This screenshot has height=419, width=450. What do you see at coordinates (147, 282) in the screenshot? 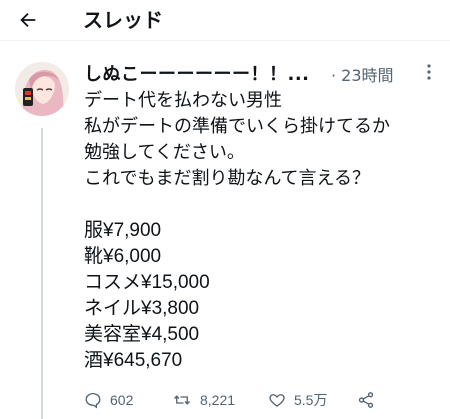
I see `expense-item: コスメ¥15,000` at bounding box center [147, 282].